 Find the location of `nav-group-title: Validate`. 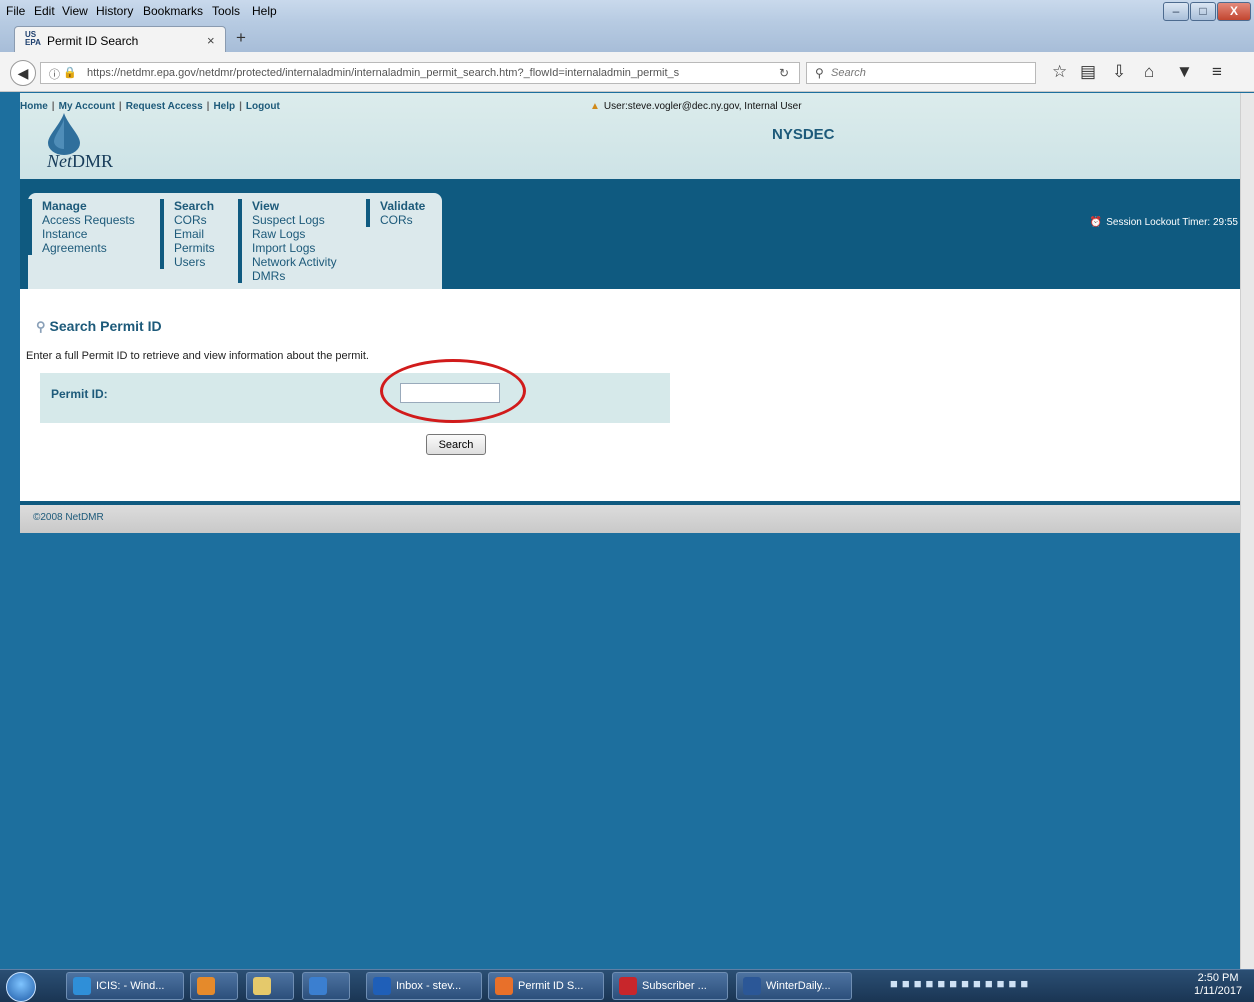

nav-group-title: Validate is located at coordinates (403, 206).